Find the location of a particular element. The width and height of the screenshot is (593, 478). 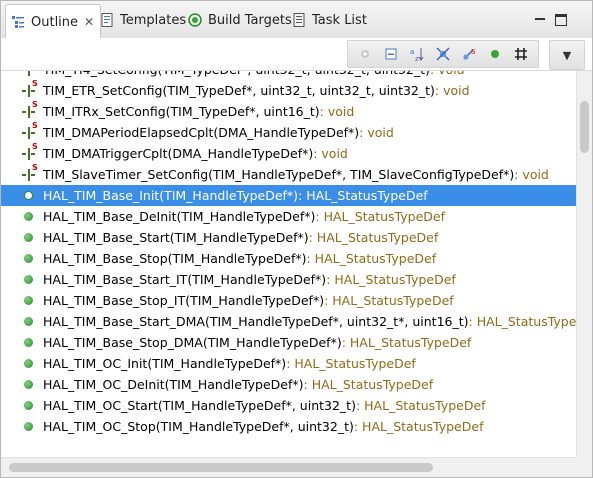

svg-text: a is located at coordinates (412, 52).